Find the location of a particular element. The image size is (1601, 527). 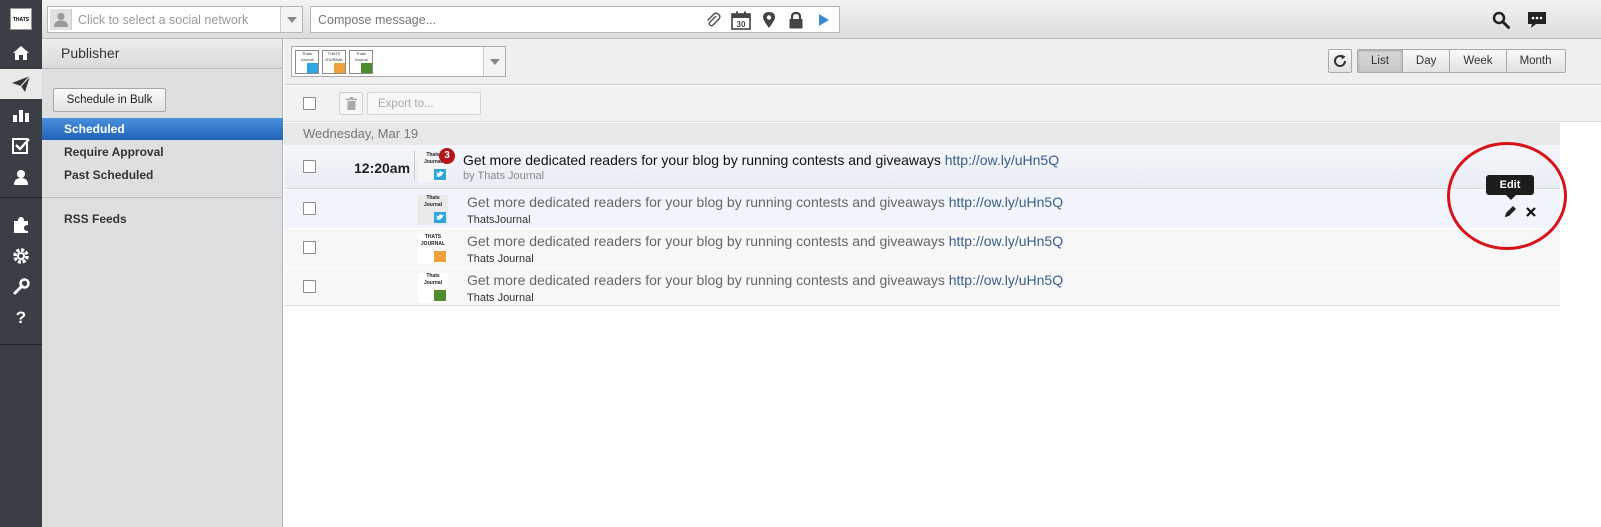

apps-icon is located at coordinates (21, 225).